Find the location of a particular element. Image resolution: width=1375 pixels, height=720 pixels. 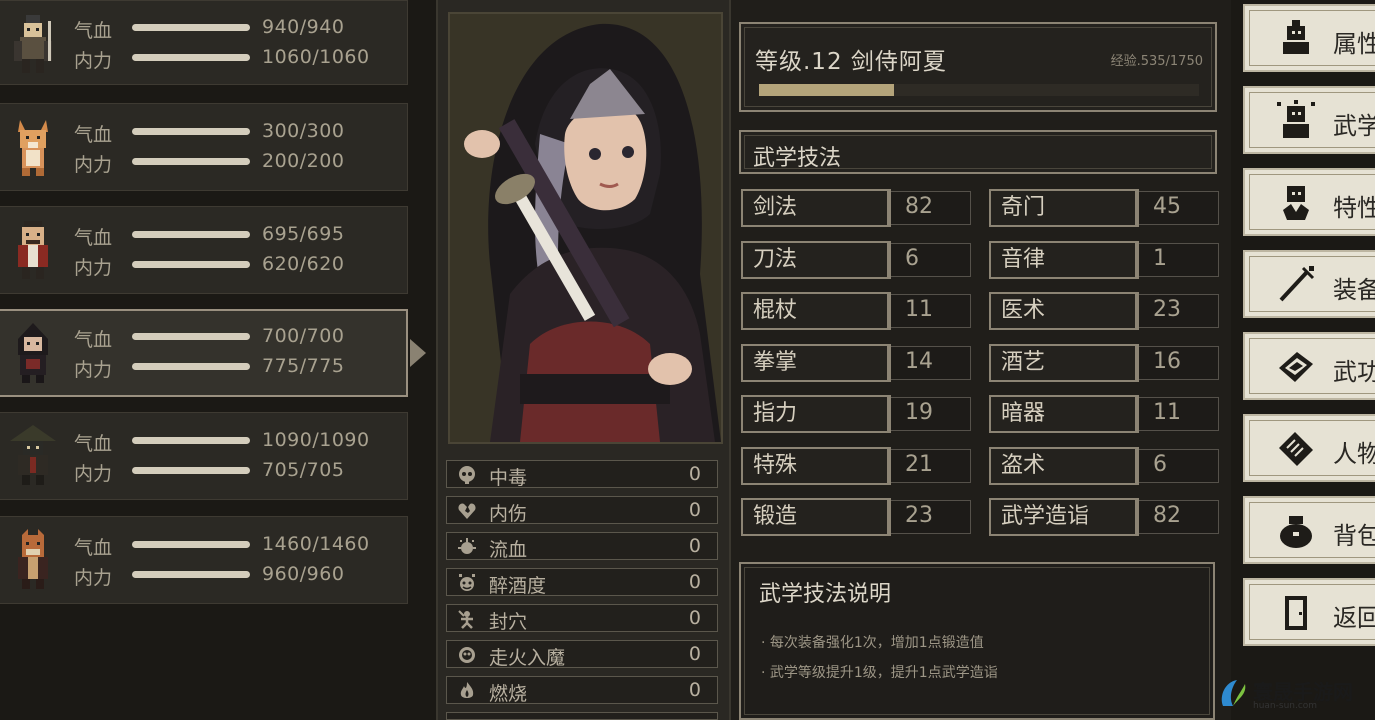

skill-cell: 剑法 82 is located at coordinates (856, 208).